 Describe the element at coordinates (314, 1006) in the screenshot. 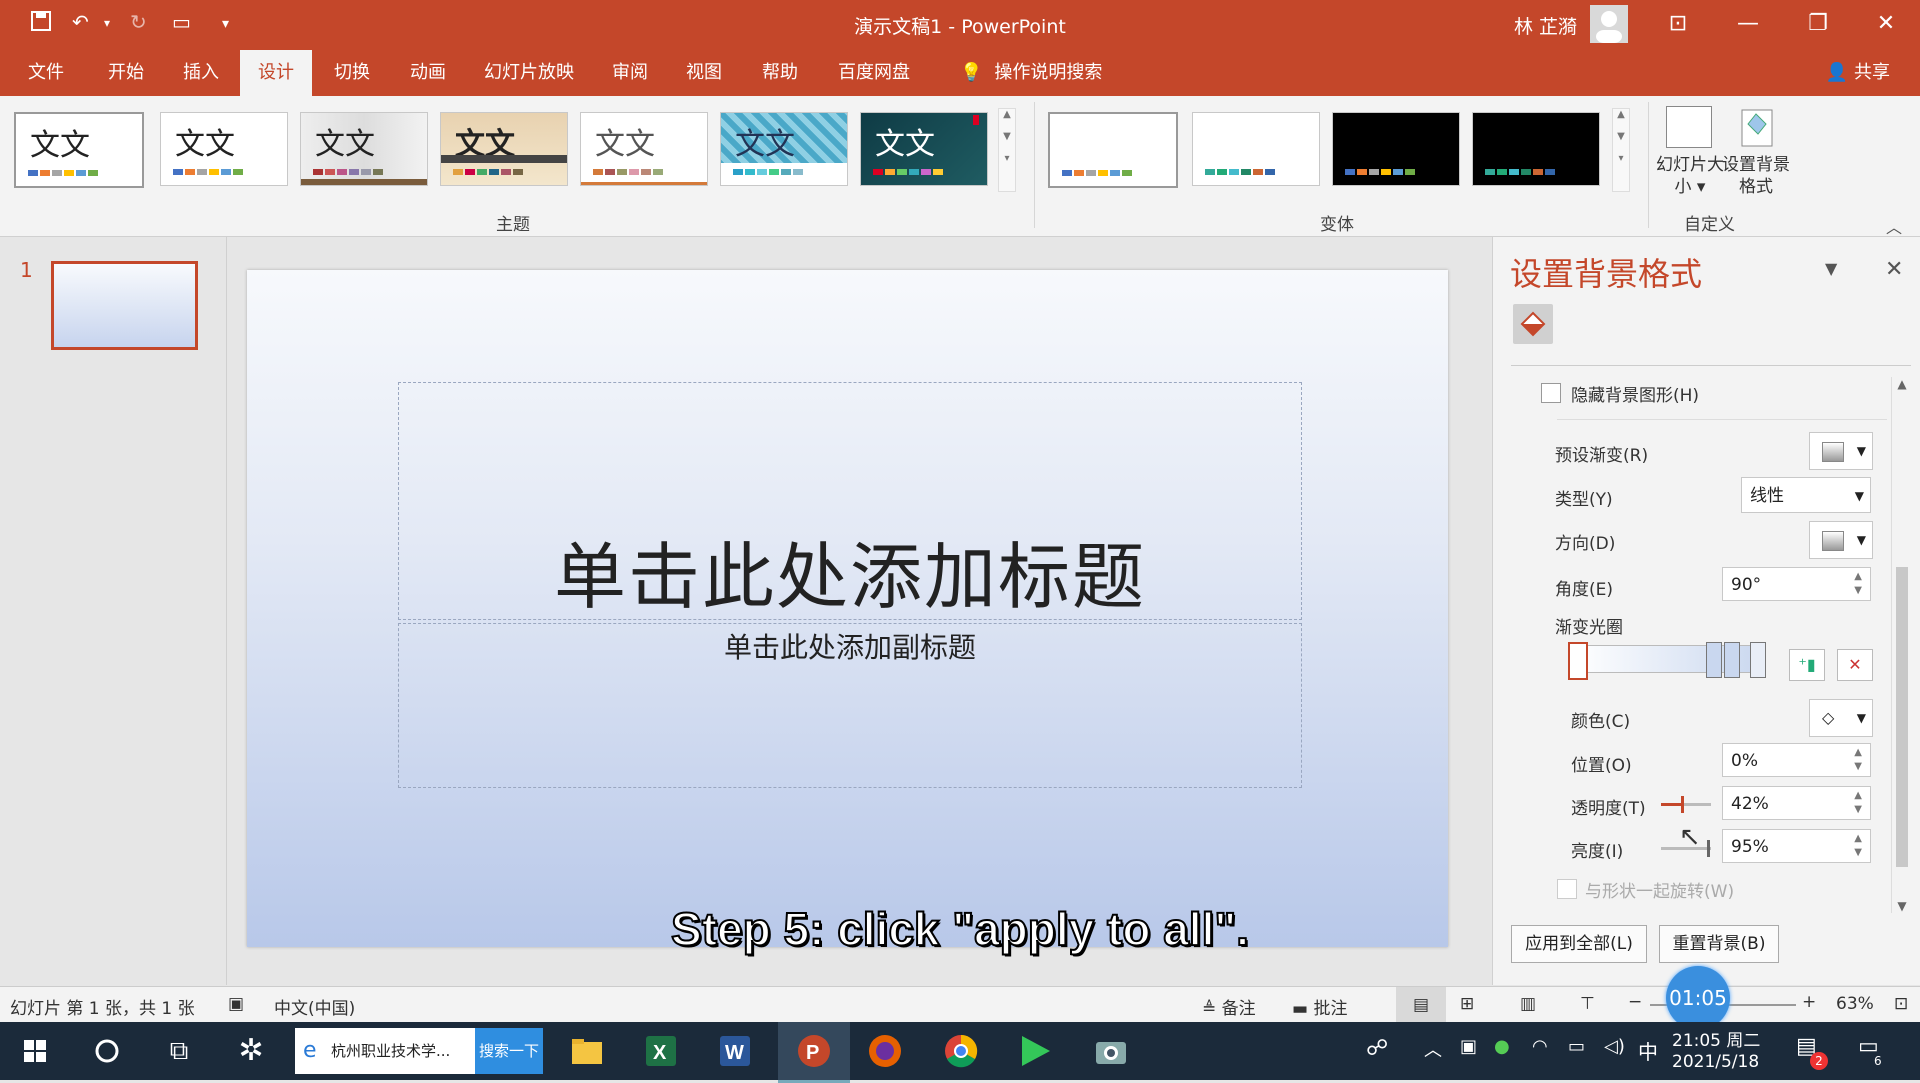

I see `language-status: 中文(中国)` at that location.